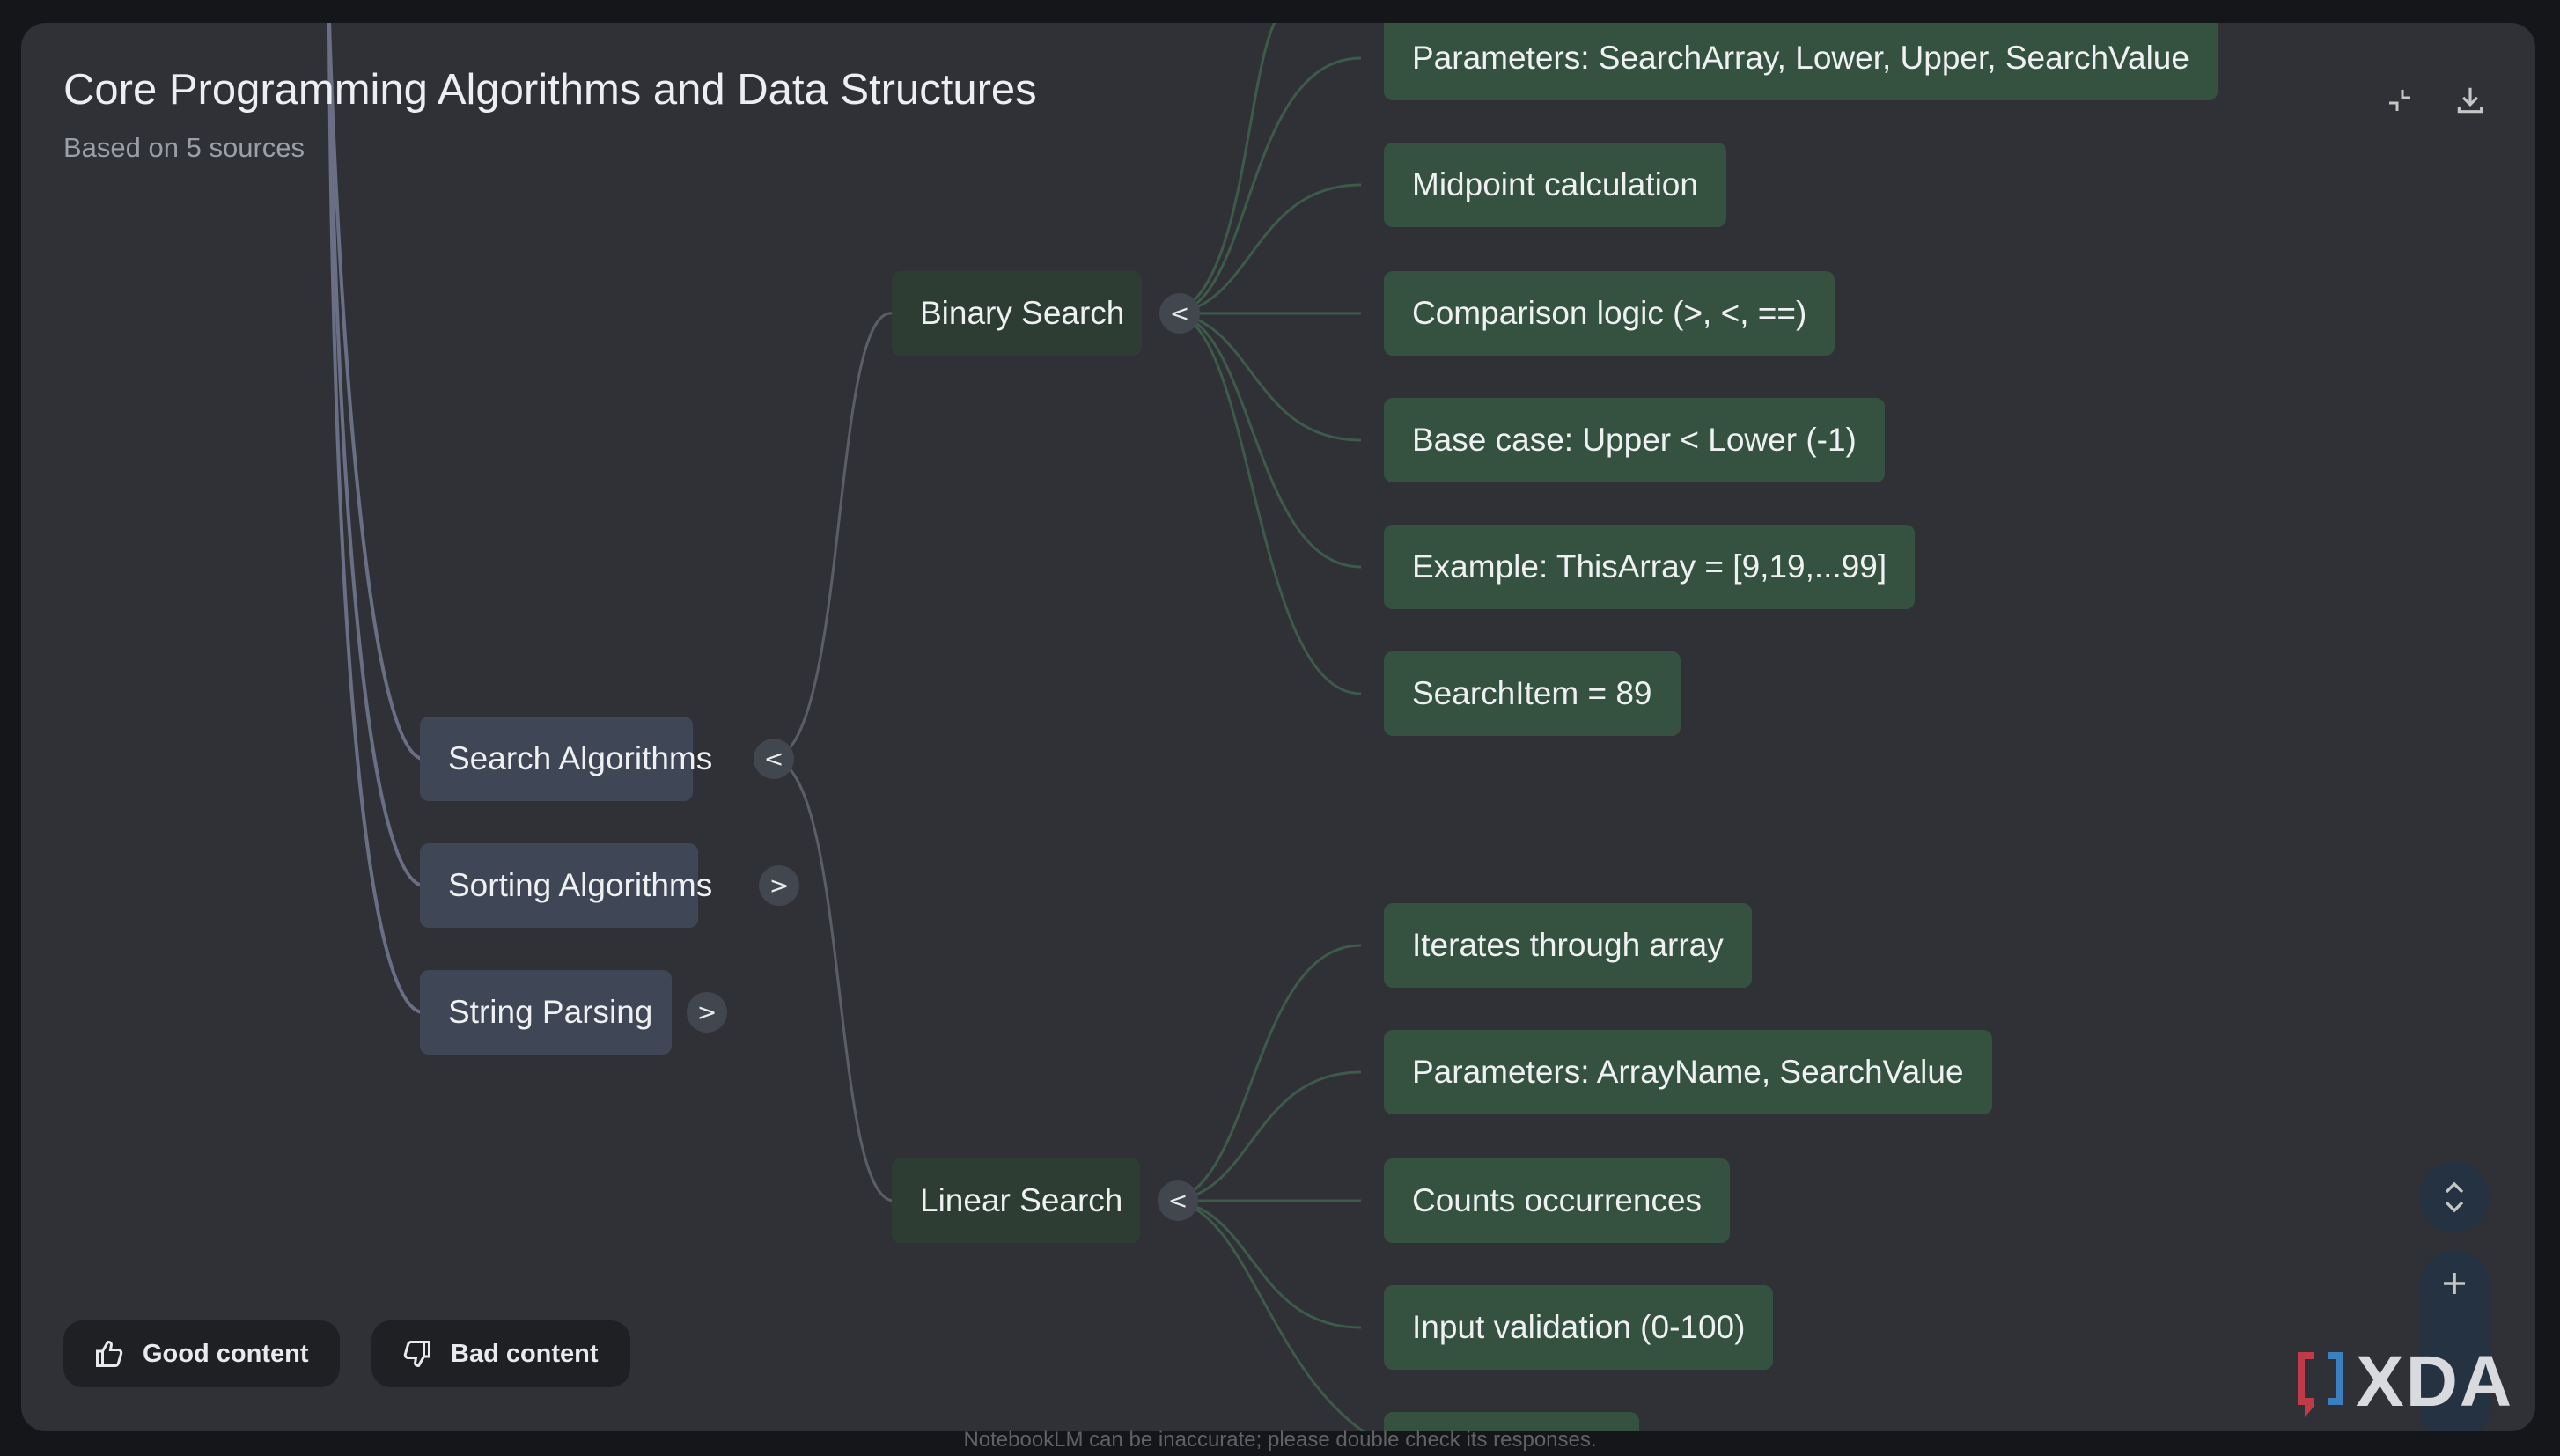 The image size is (2560, 1456). I want to click on toggle-string-parsing: >, so click(707, 1012).